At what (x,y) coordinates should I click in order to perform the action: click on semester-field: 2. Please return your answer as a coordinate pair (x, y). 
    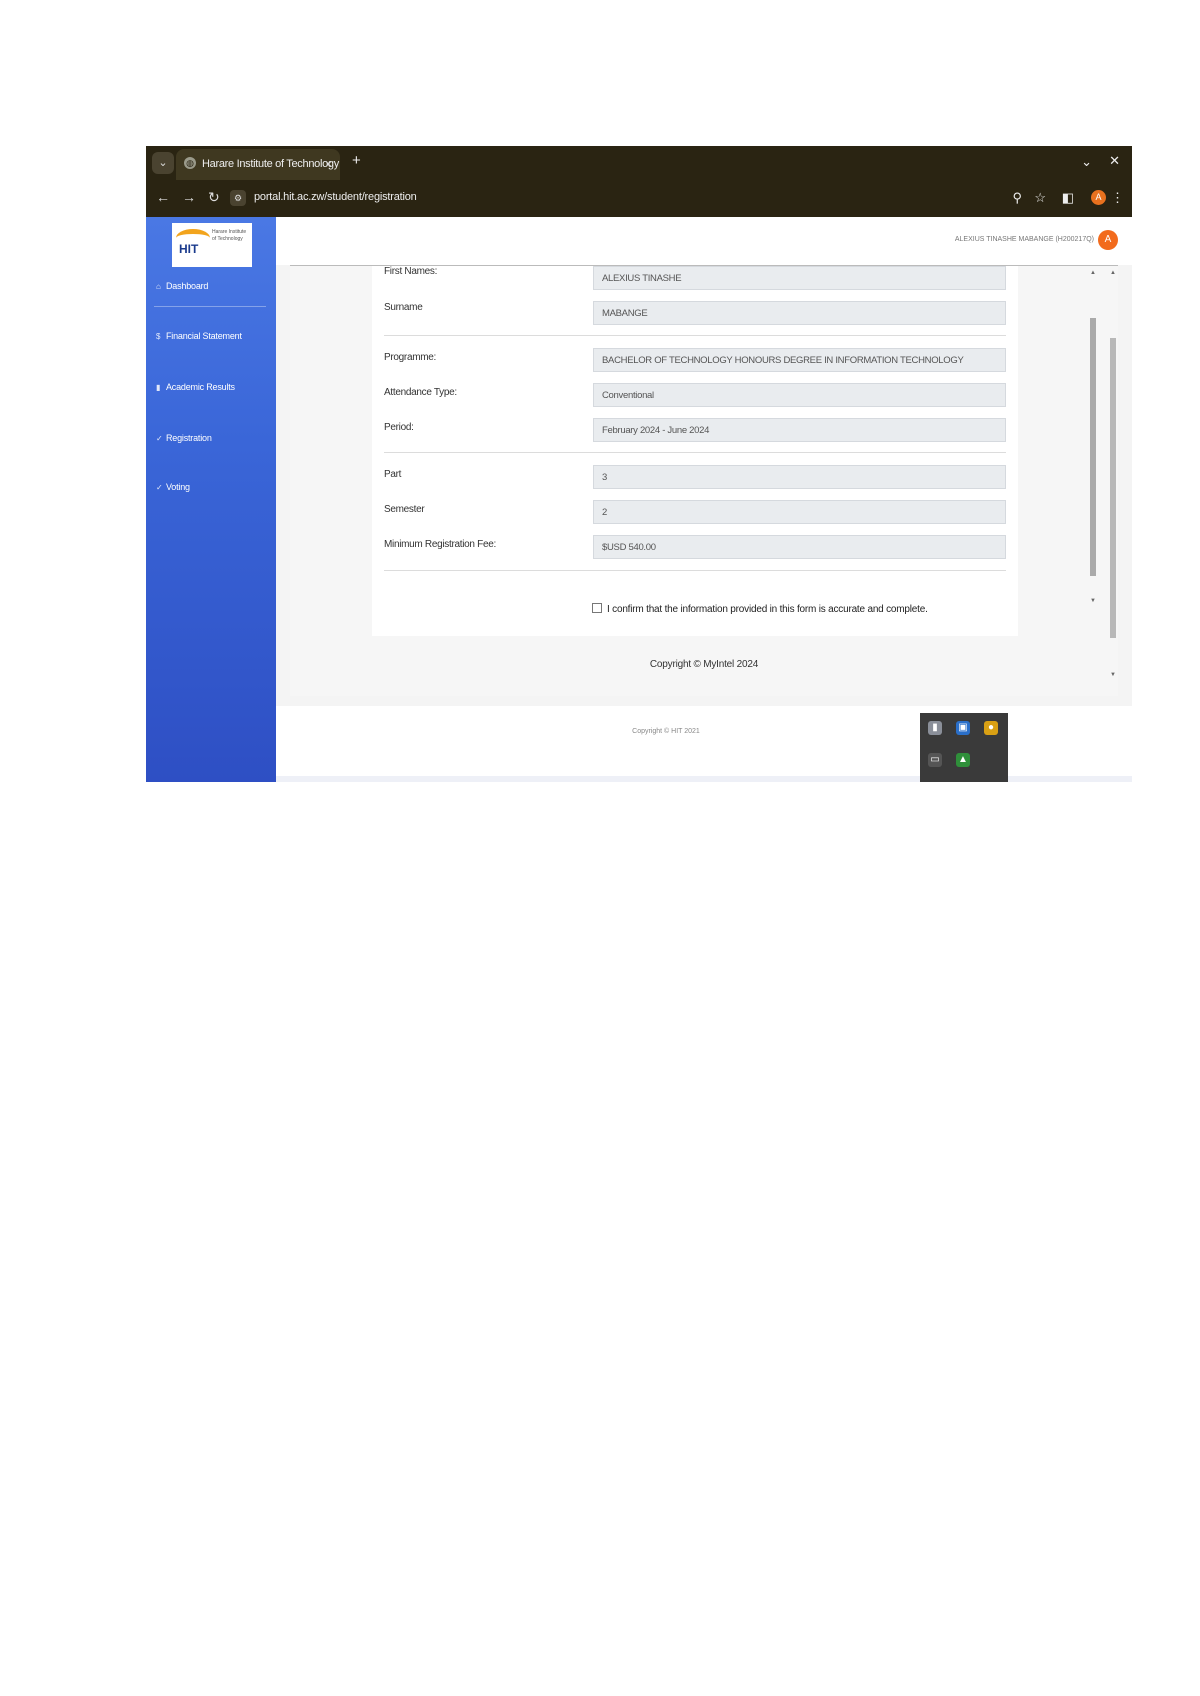
    Looking at the image, I should click on (799, 512).